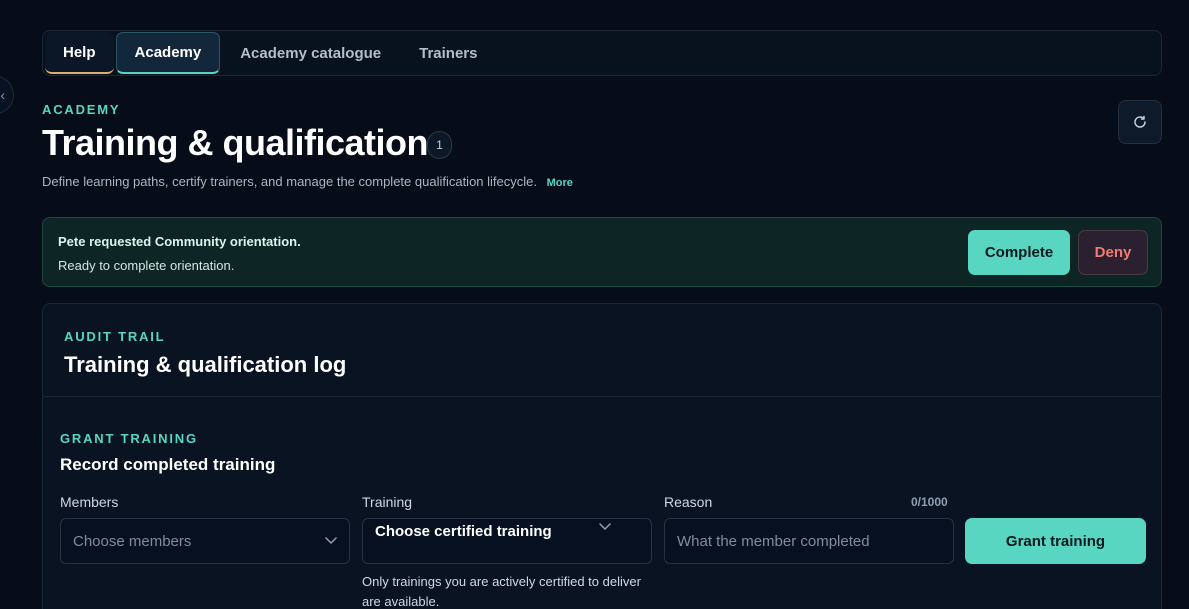  I want to click on training-label: Training, so click(387, 502).